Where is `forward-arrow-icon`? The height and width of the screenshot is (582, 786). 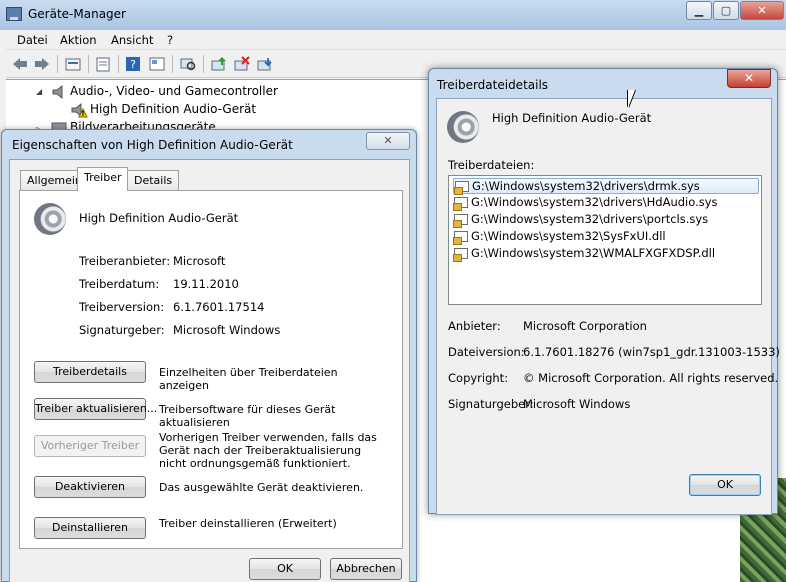
forward-arrow-icon is located at coordinates (42, 64).